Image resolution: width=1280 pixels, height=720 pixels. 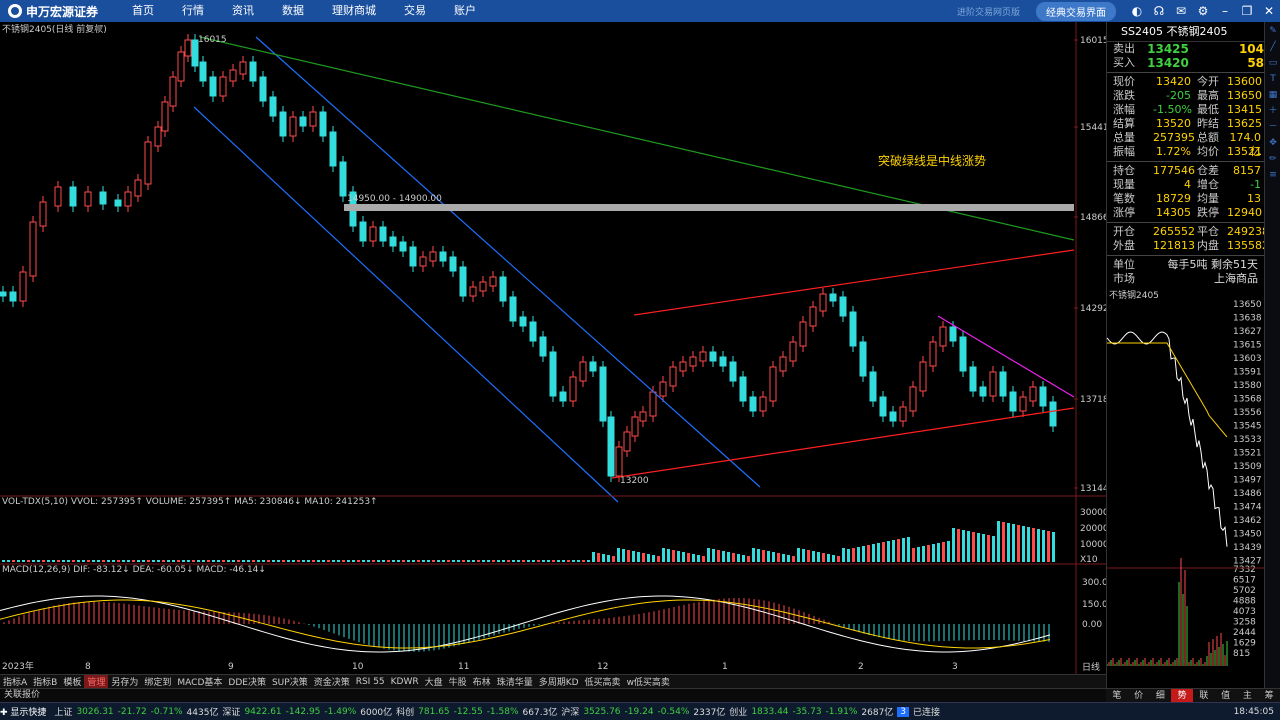 What do you see at coordinates (1272, 159) in the screenshot?
I see `tool-pencil-icon: ✏` at bounding box center [1272, 159].